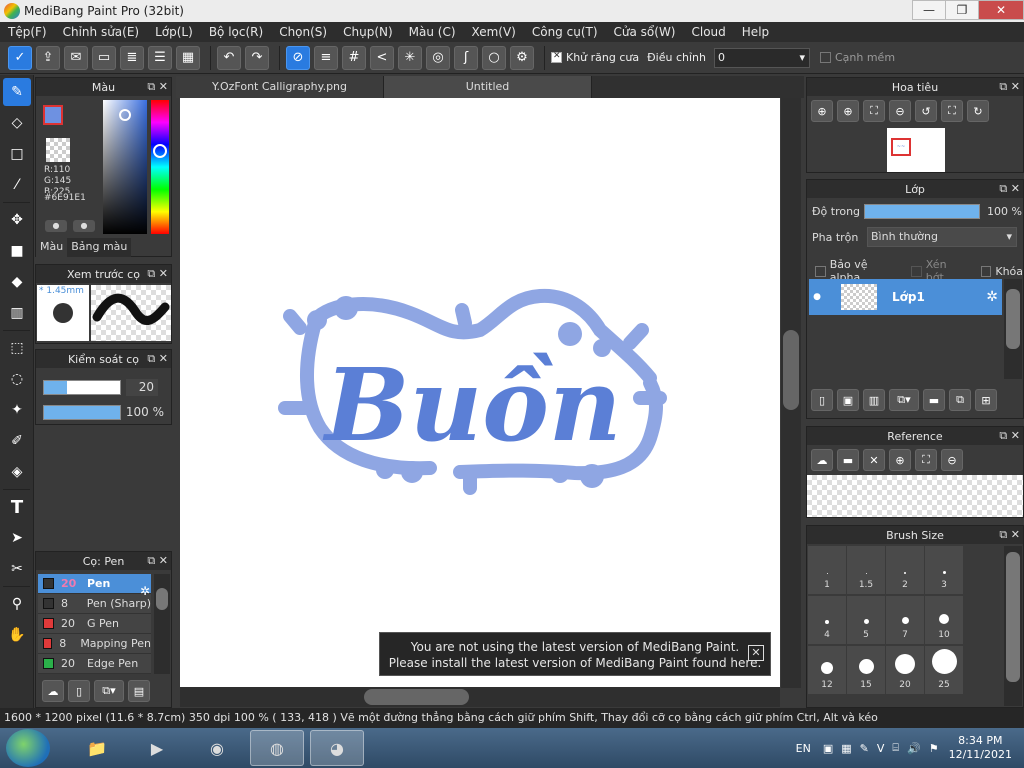 The image size is (1024, 768). What do you see at coordinates (97, 748) in the screenshot?
I see `explorer-icon: 📁` at bounding box center [97, 748].